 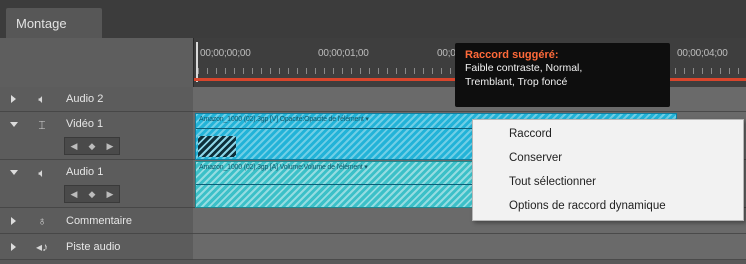 What do you see at coordinates (96, 63) in the screenshot?
I see `ruler-header-blank` at bounding box center [96, 63].